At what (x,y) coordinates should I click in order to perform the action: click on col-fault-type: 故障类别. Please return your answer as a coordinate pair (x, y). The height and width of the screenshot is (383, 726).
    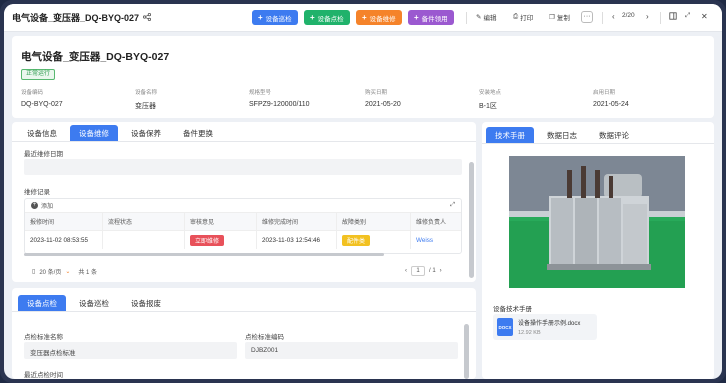
    Looking at the image, I should click on (374, 221).